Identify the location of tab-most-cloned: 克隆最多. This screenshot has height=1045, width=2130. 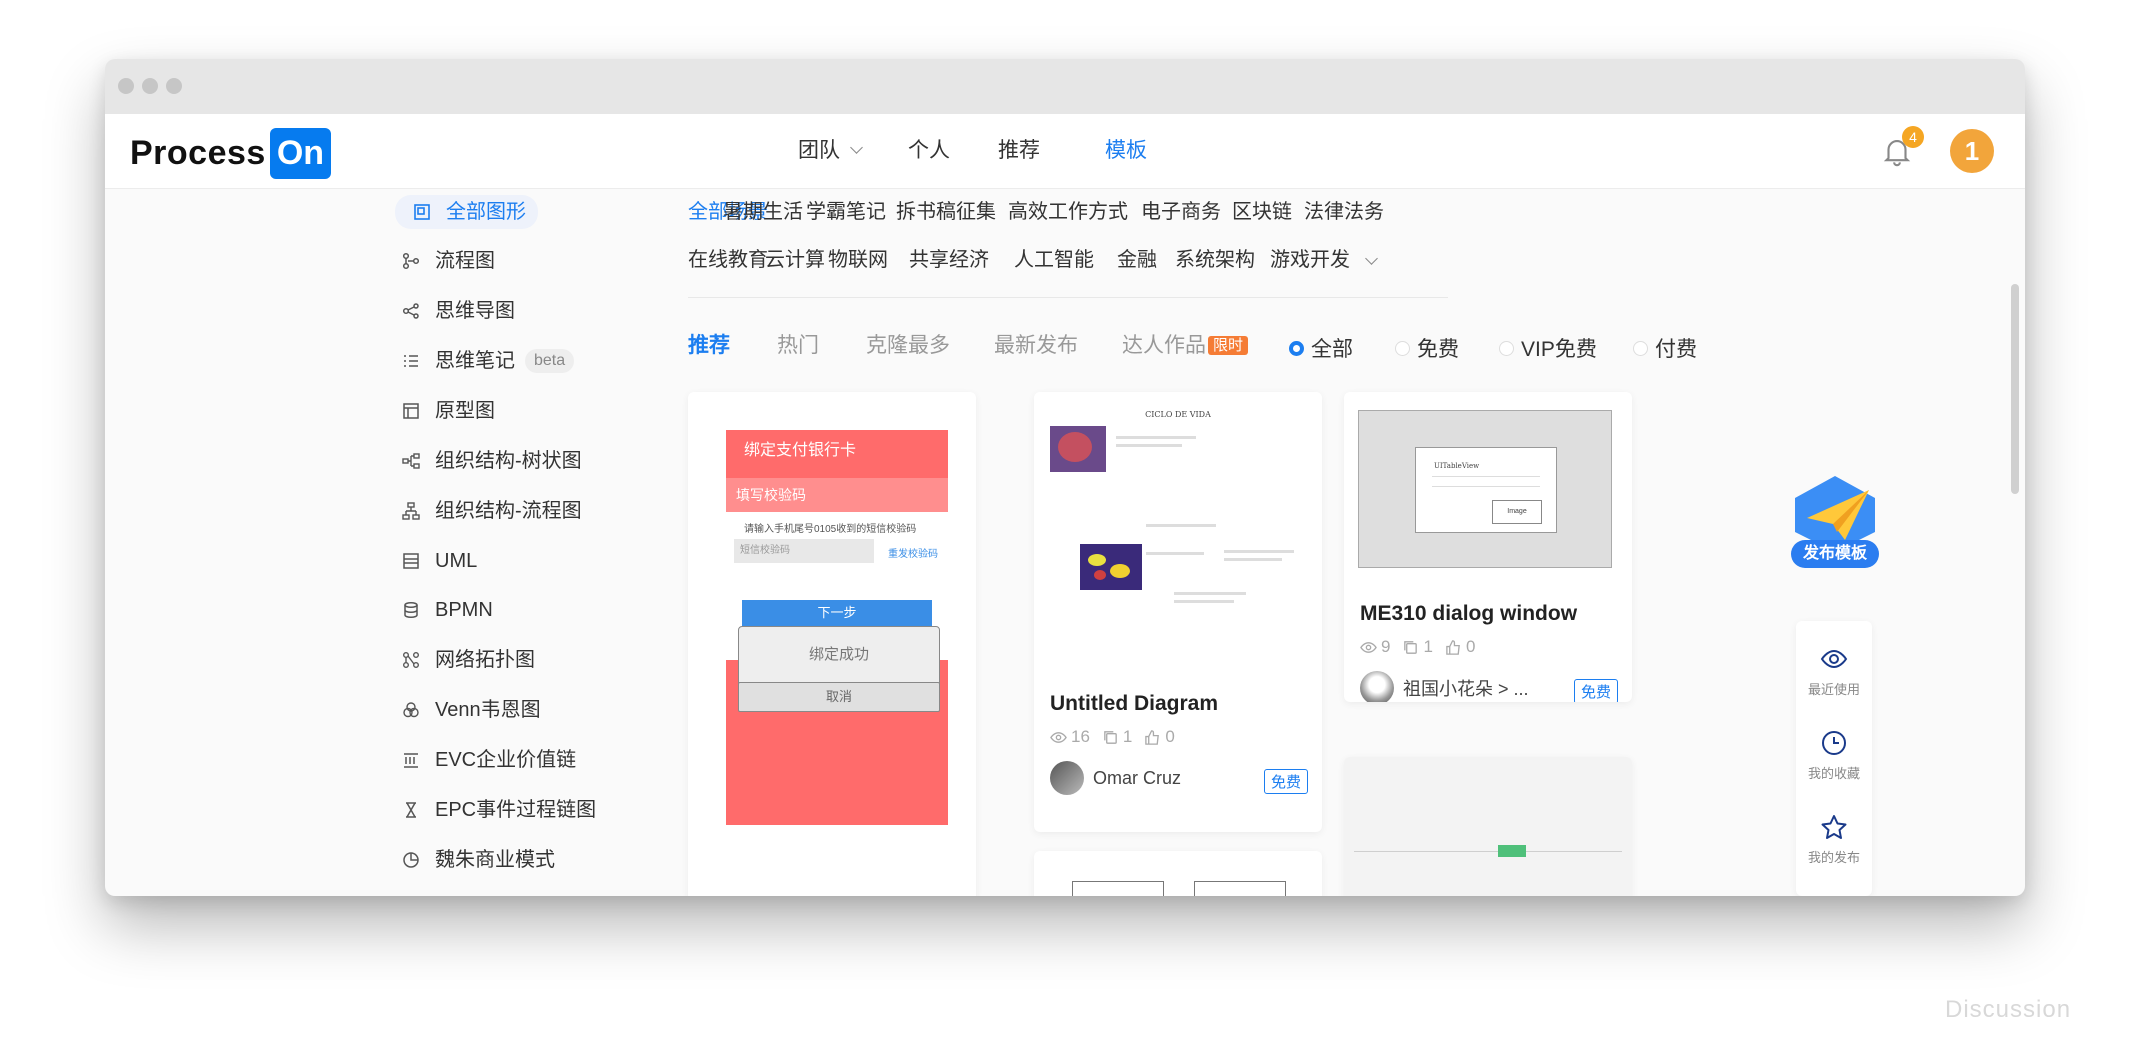
(908, 344).